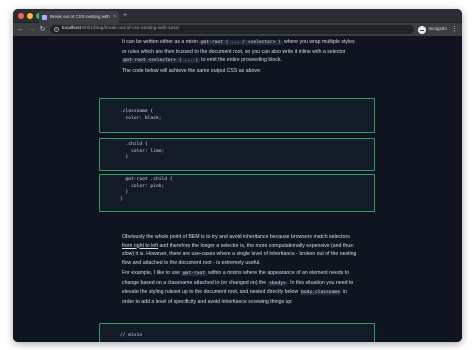  What do you see at coordinates (71, 29) in the screenshot?
I see `url-host: localhost` at bounding box center [71, 29].